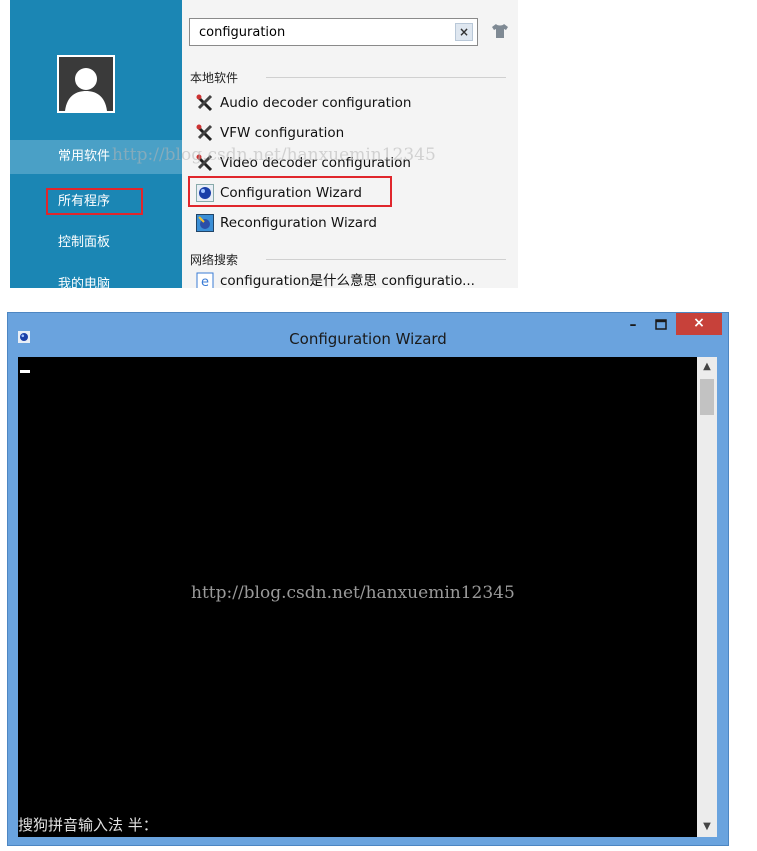 The width and height of the screenshot is (757, 851). Describe the element at coordinates (500, 31) in the screenshot. I see `tshirt-skin-icon` at that location.